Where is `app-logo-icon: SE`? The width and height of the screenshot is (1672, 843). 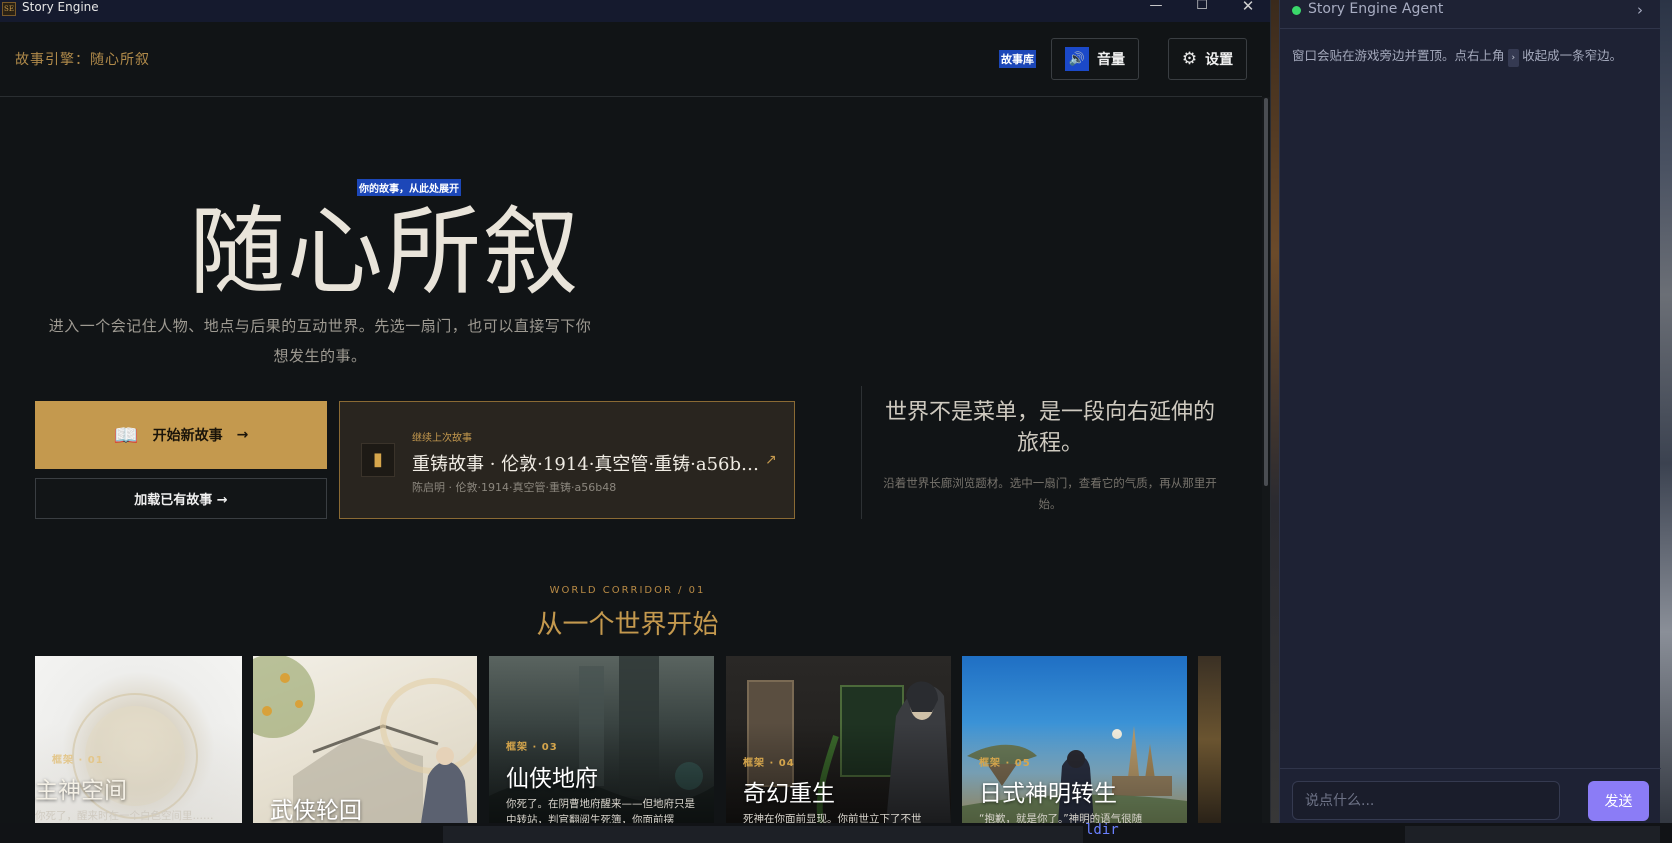 app-logo-icon: SE is located at coordinates (9, 9).